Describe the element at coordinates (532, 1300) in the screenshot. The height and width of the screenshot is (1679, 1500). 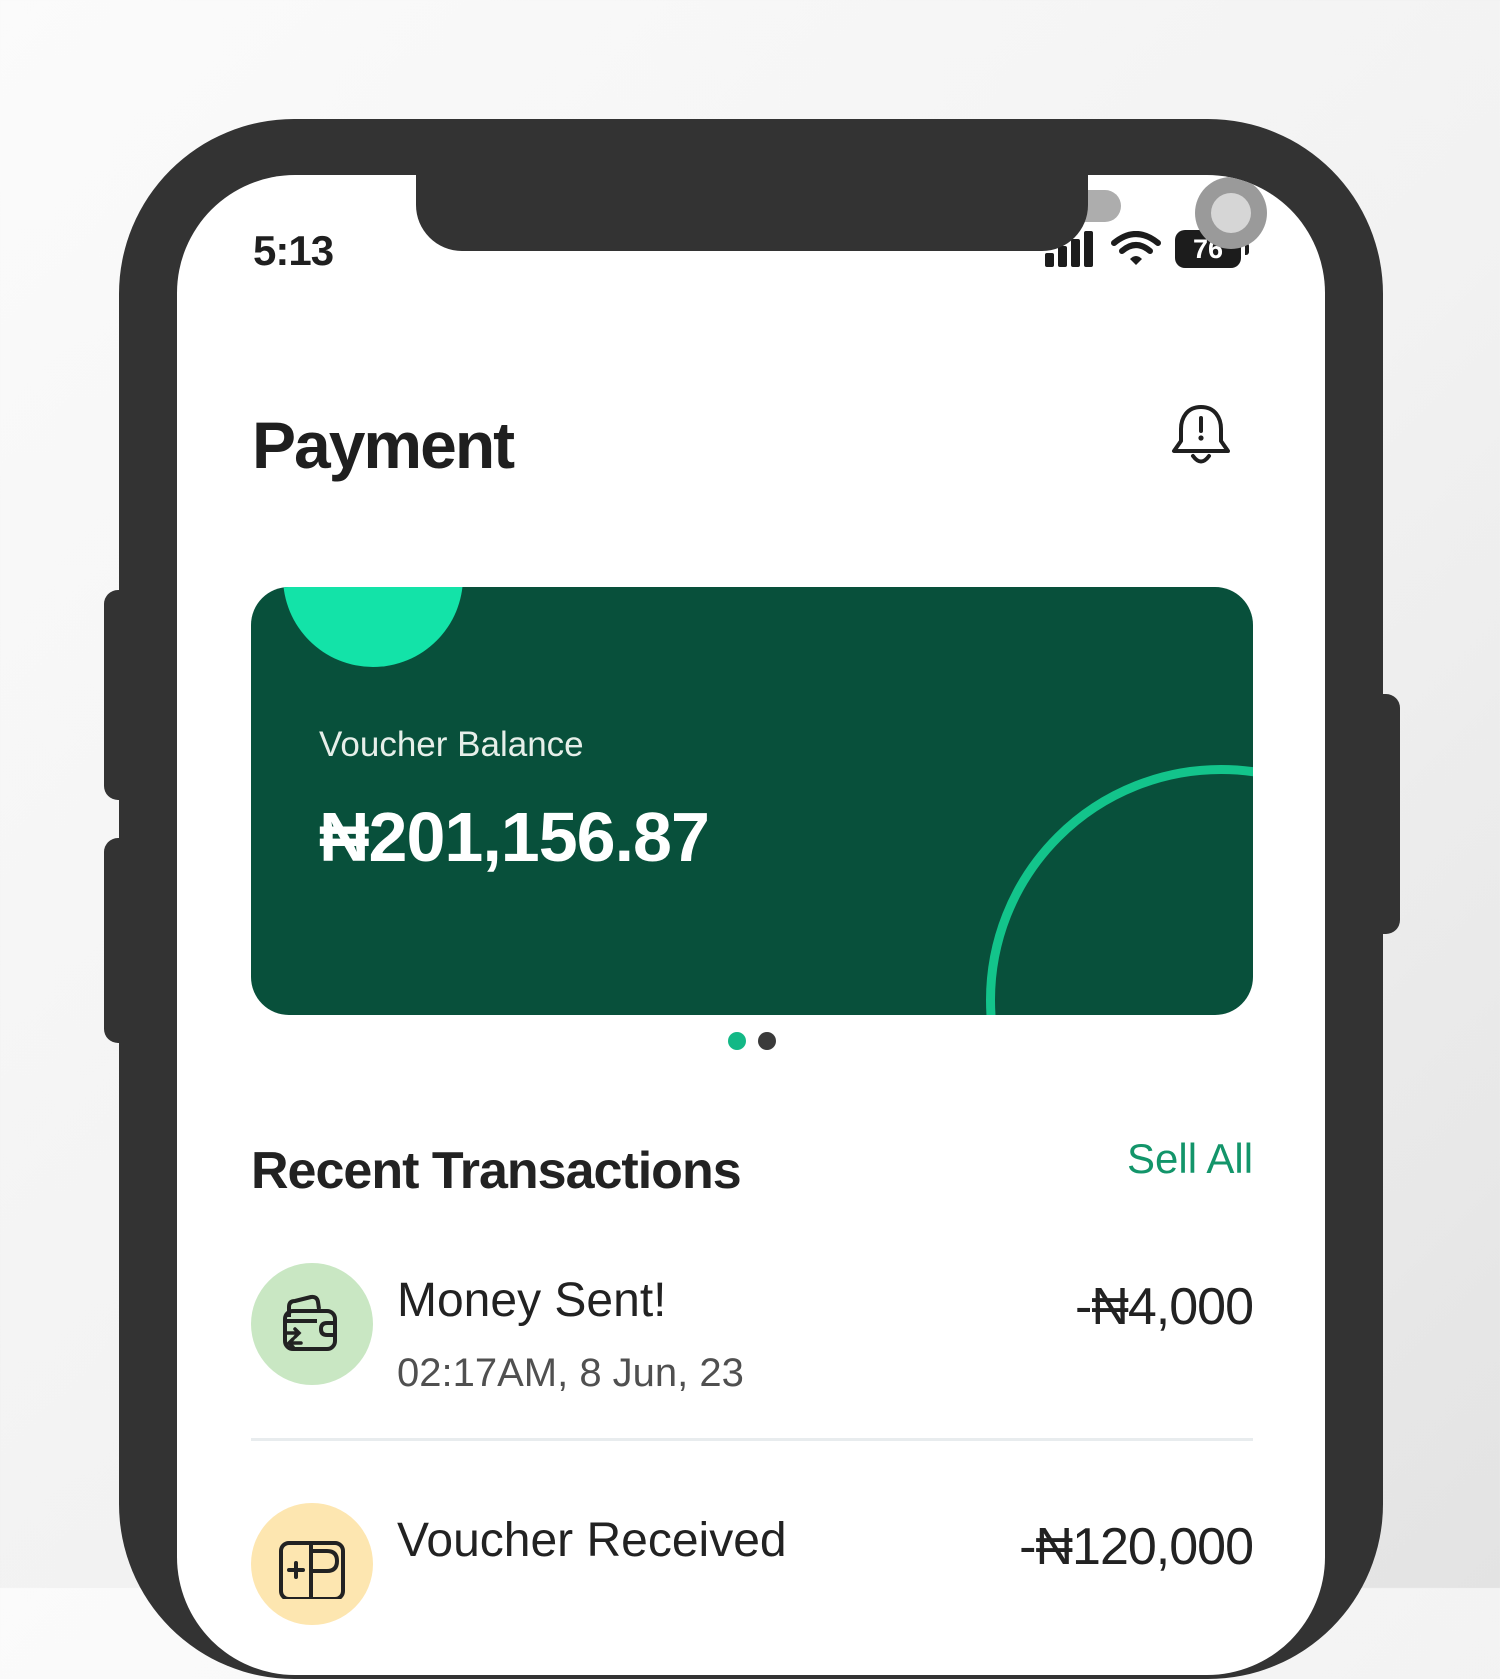
I see `transaction-title: Money Sent!` at that location.